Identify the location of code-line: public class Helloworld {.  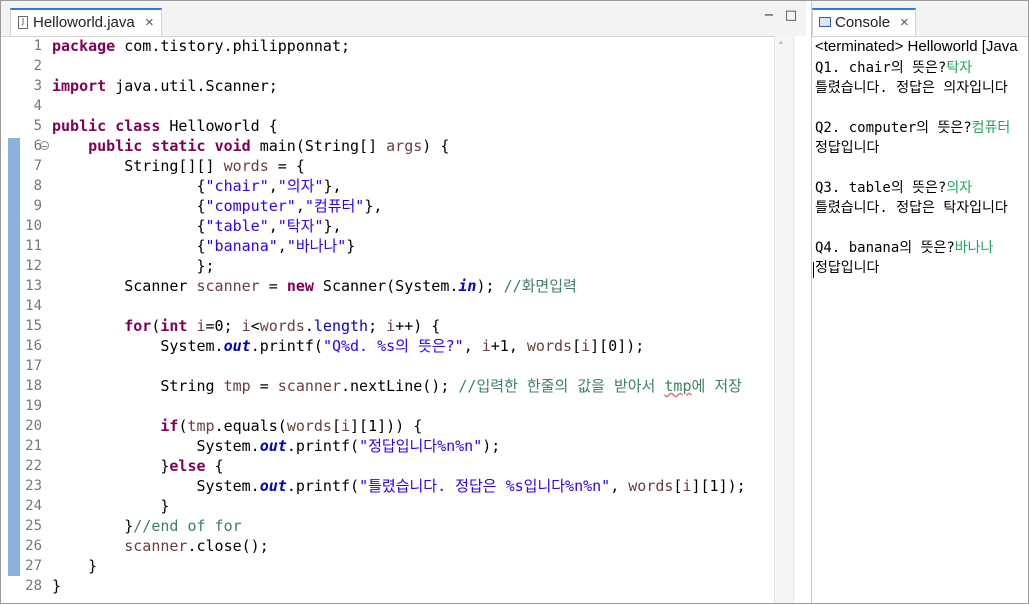
(165, 126).